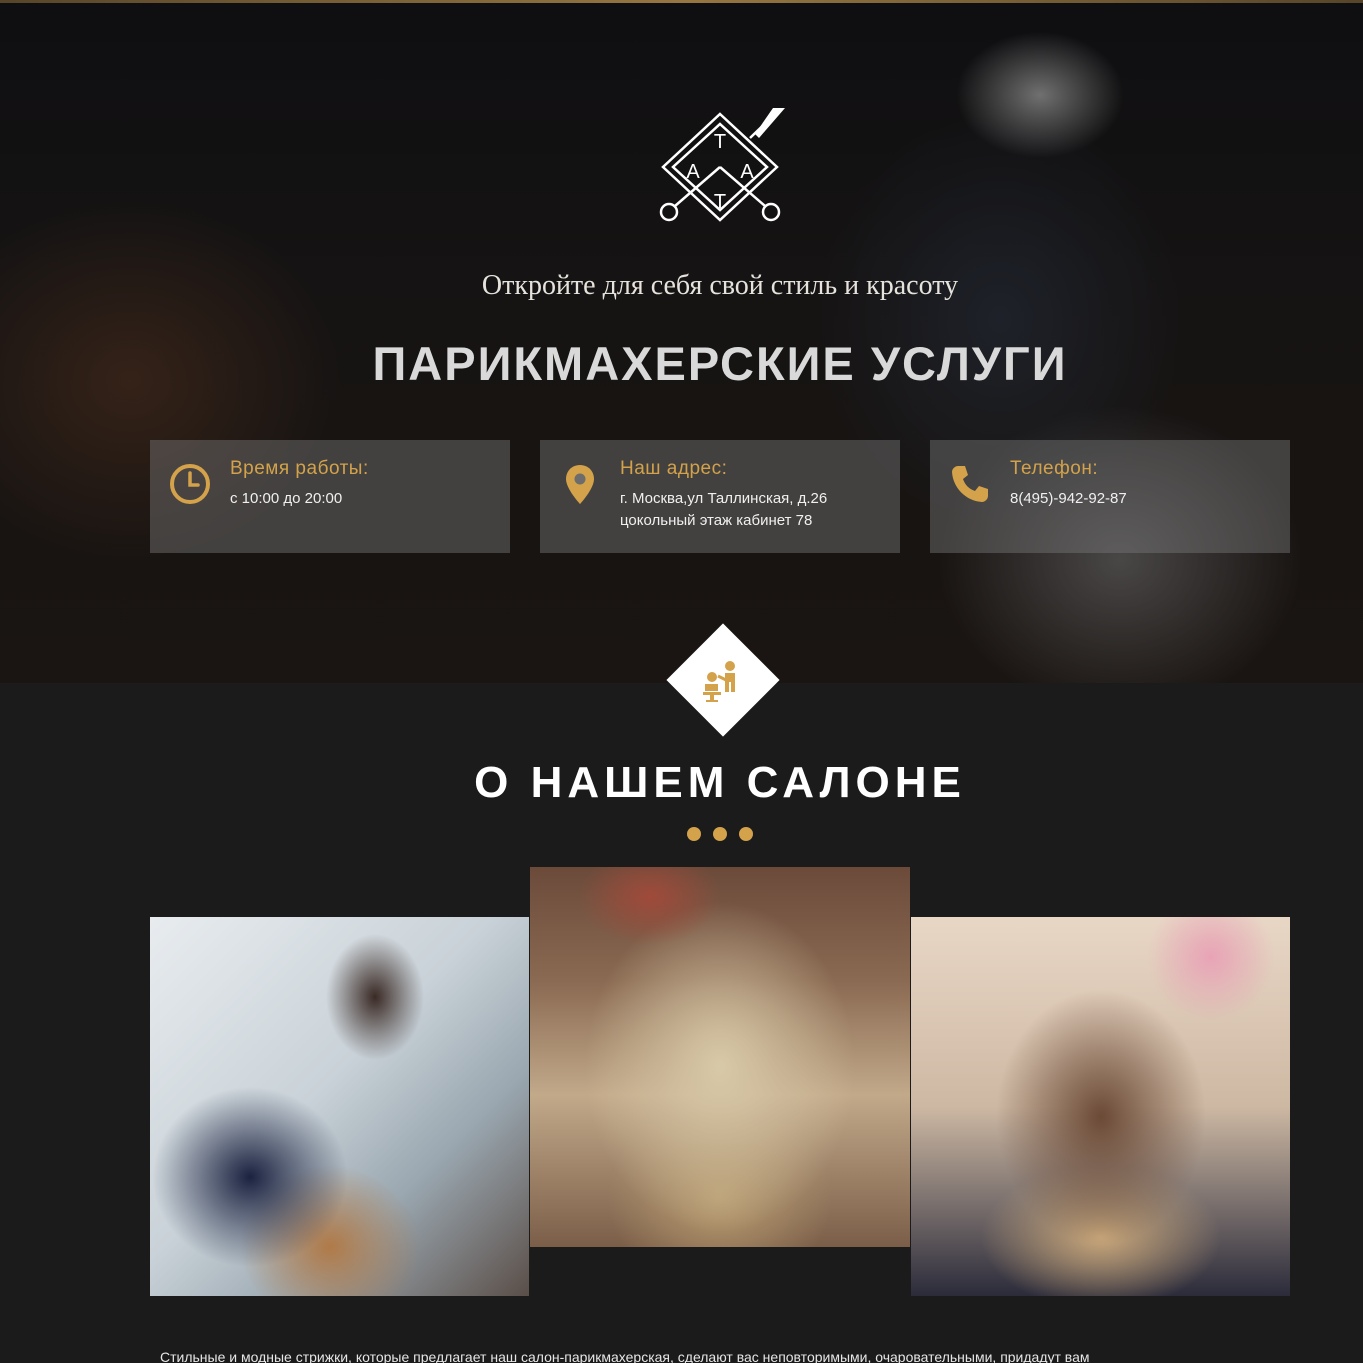 The width and height of the screenshot is (1363, 1363). I want to click on info-title-address: Наш адрес:, so click(674, 468).